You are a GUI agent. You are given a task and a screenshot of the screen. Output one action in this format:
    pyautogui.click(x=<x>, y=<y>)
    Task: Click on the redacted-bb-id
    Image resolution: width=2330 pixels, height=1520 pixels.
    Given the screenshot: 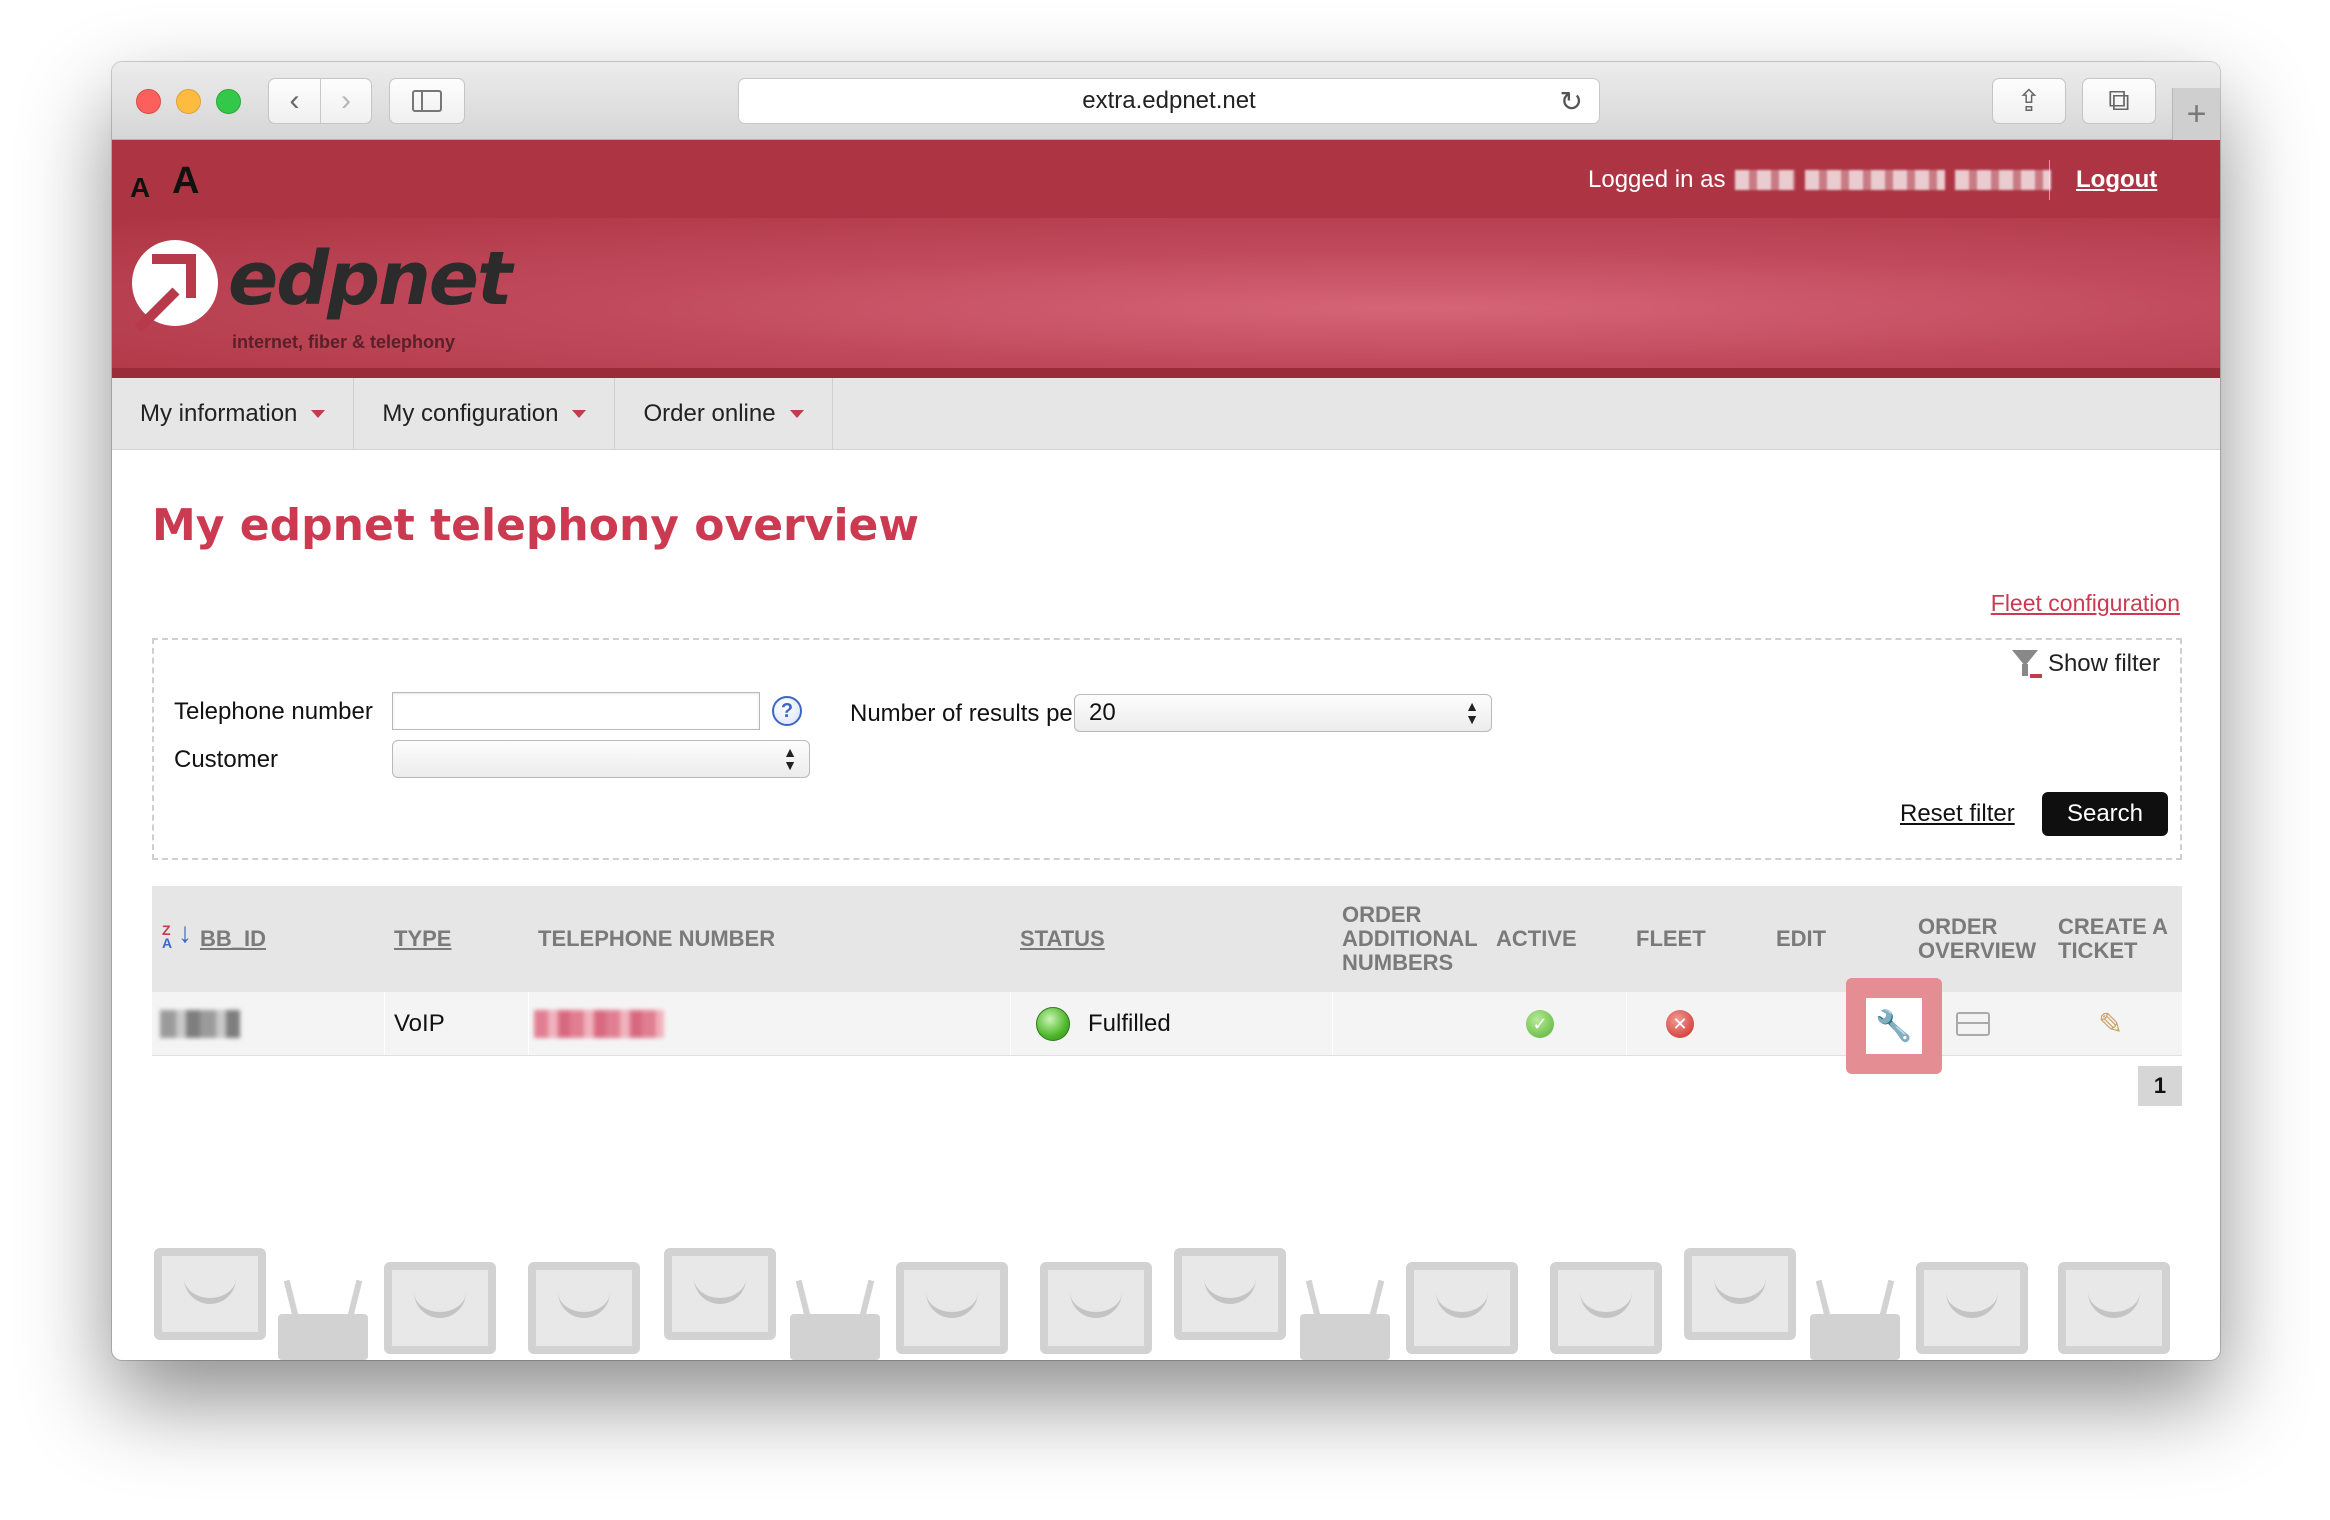 What is the action you would take?
    pyautogui.click(x=200, y=1024)
    